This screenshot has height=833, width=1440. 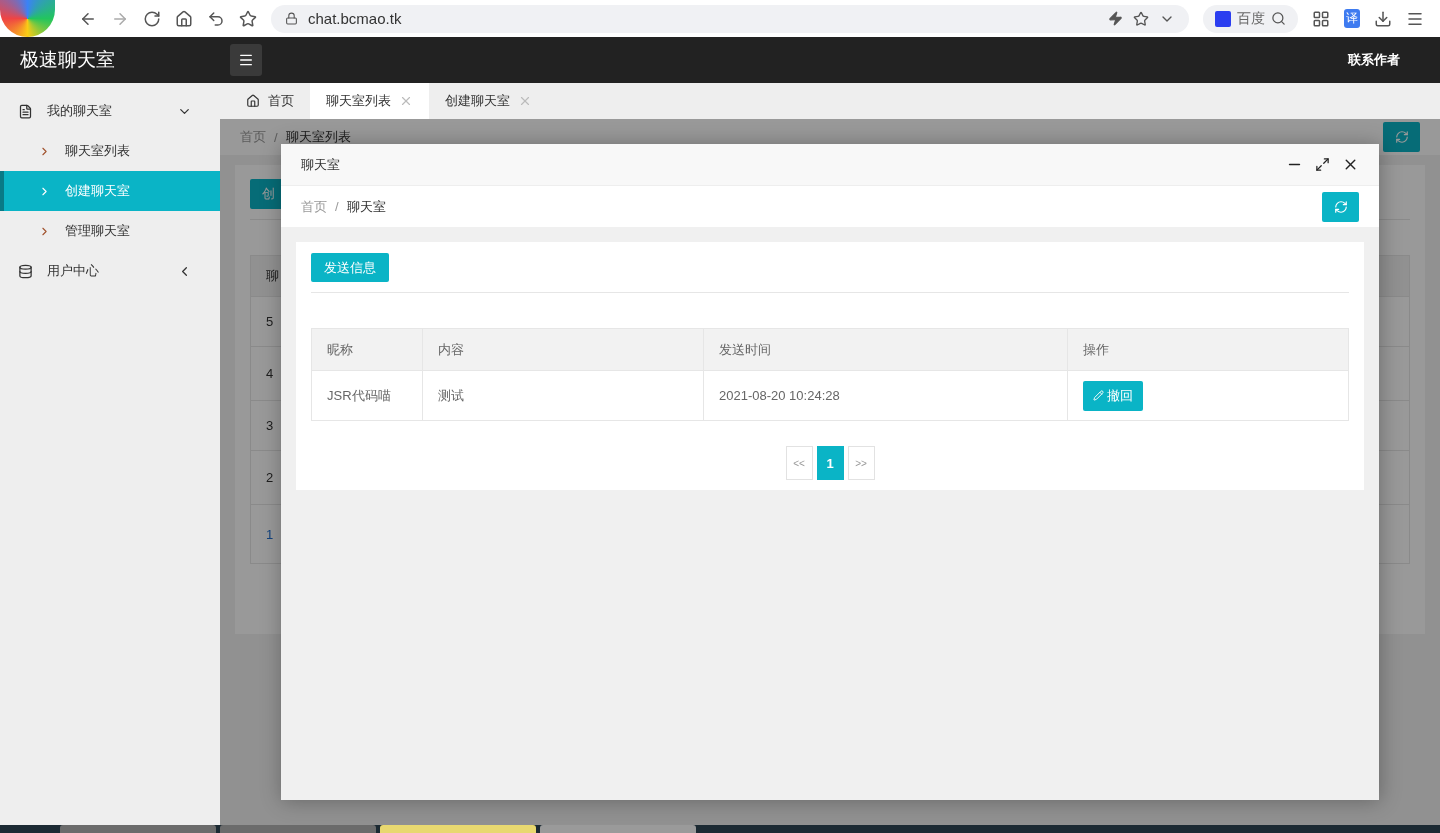 What do you see at coordinates (355, 18) in the screenshot?
I see `url-text: chat.bcmao.tk` at bounding box center [355, 18].